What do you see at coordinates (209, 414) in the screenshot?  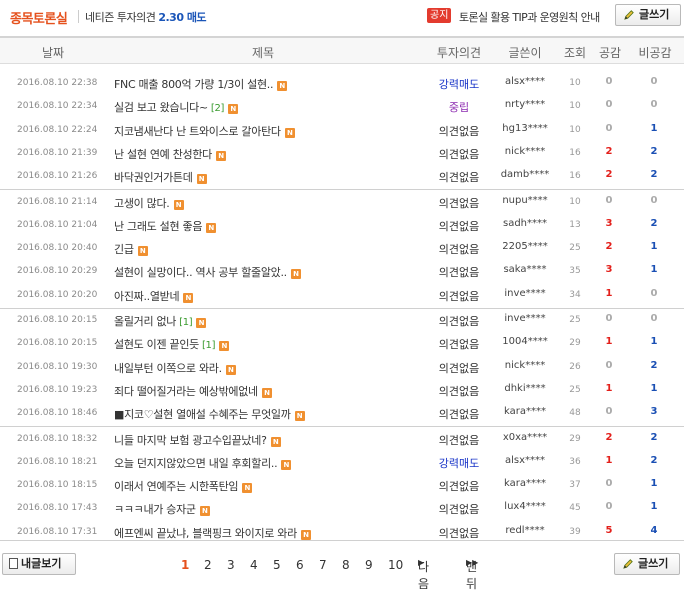 I see `post-title-link: ■지코♡설현 열애설 수혜주는 무엇일까 N` at bounding box center [209, 414].